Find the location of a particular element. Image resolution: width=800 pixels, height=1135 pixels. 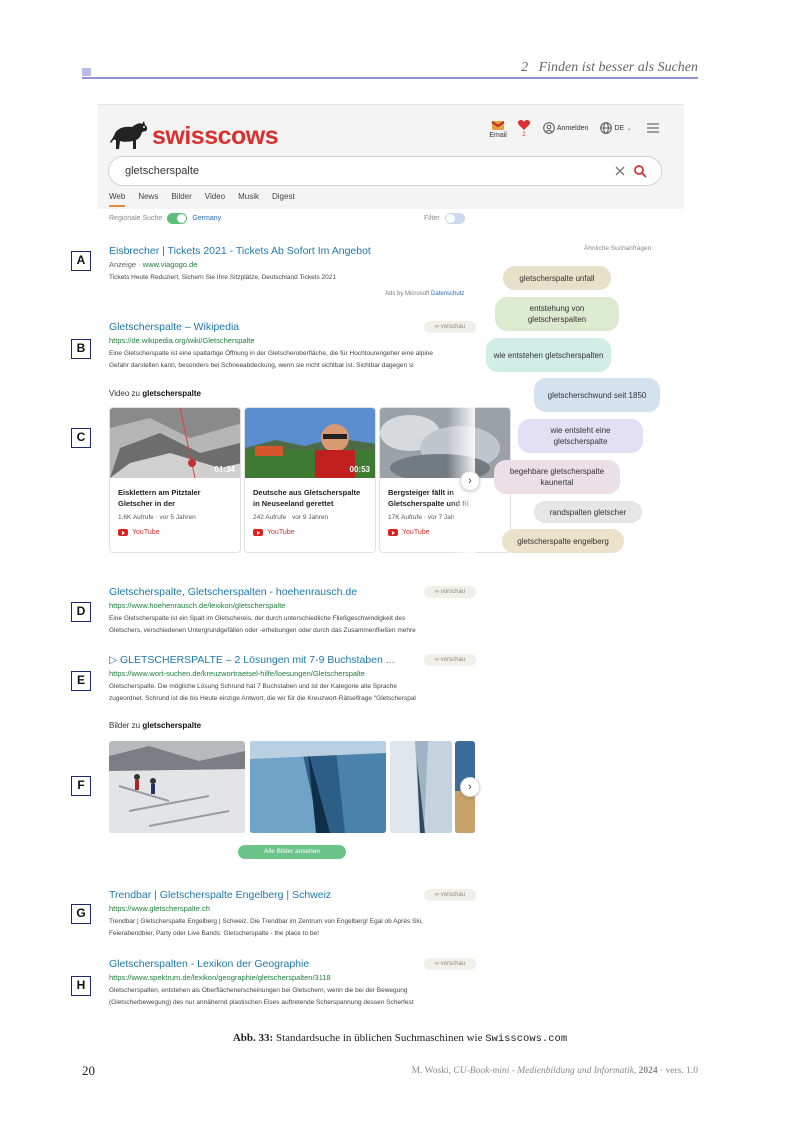

search-icon is located at coordinates (640, 171).